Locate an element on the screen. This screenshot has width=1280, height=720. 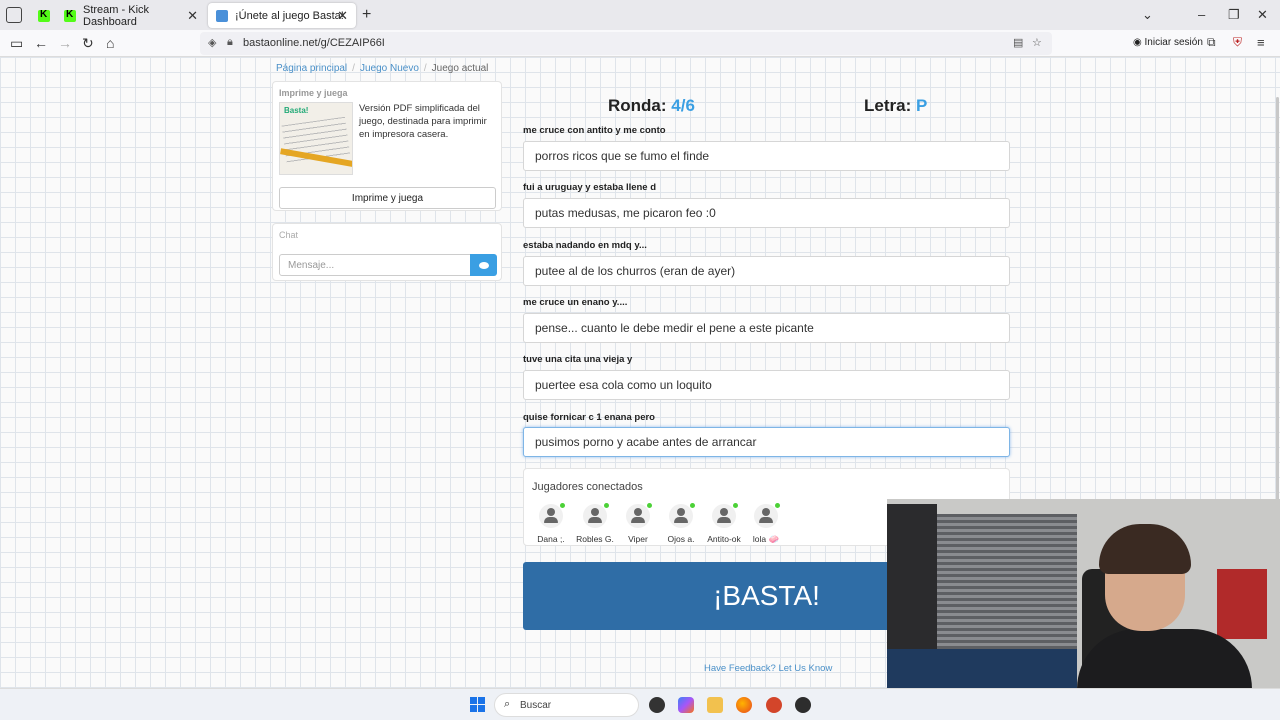
tab-basta: ¡Únete al juego Basta! ✕ is located at coordinates (282, 15).